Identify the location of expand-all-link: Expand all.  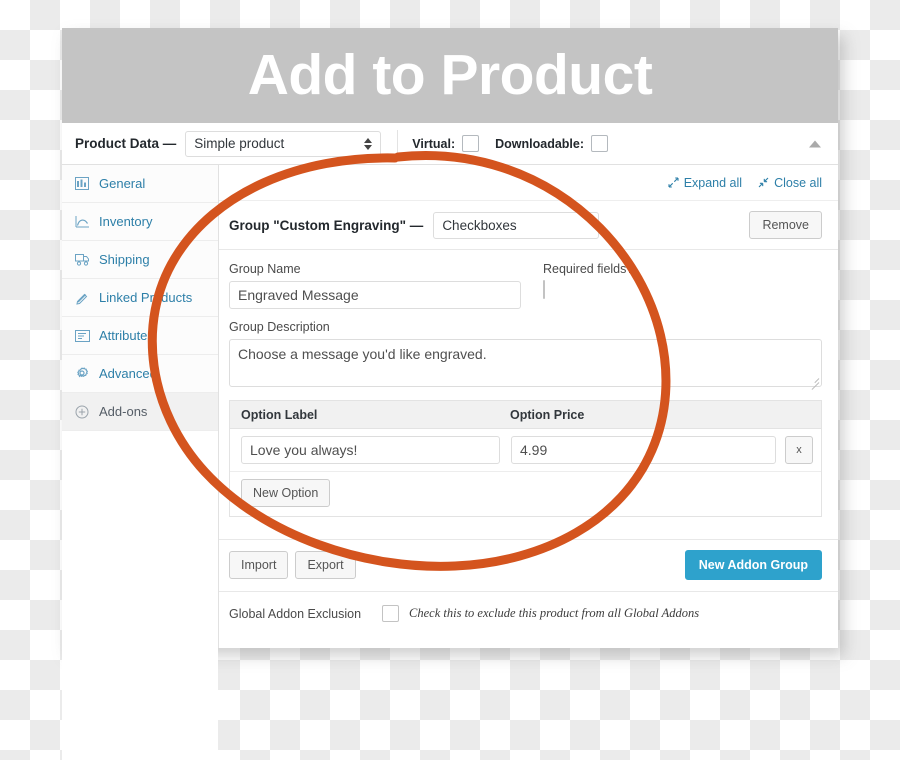
(705, 183).